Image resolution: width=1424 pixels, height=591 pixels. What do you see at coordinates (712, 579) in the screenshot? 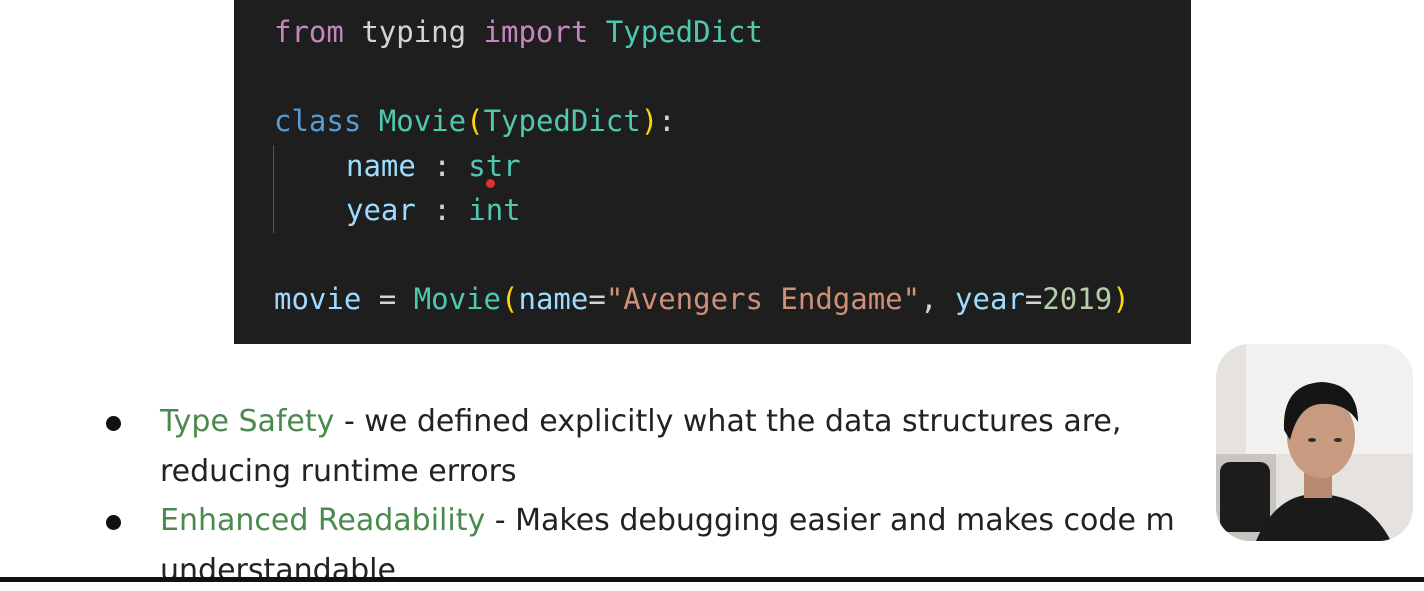
I see `bottom-bar` at bounding box center [712, 579].